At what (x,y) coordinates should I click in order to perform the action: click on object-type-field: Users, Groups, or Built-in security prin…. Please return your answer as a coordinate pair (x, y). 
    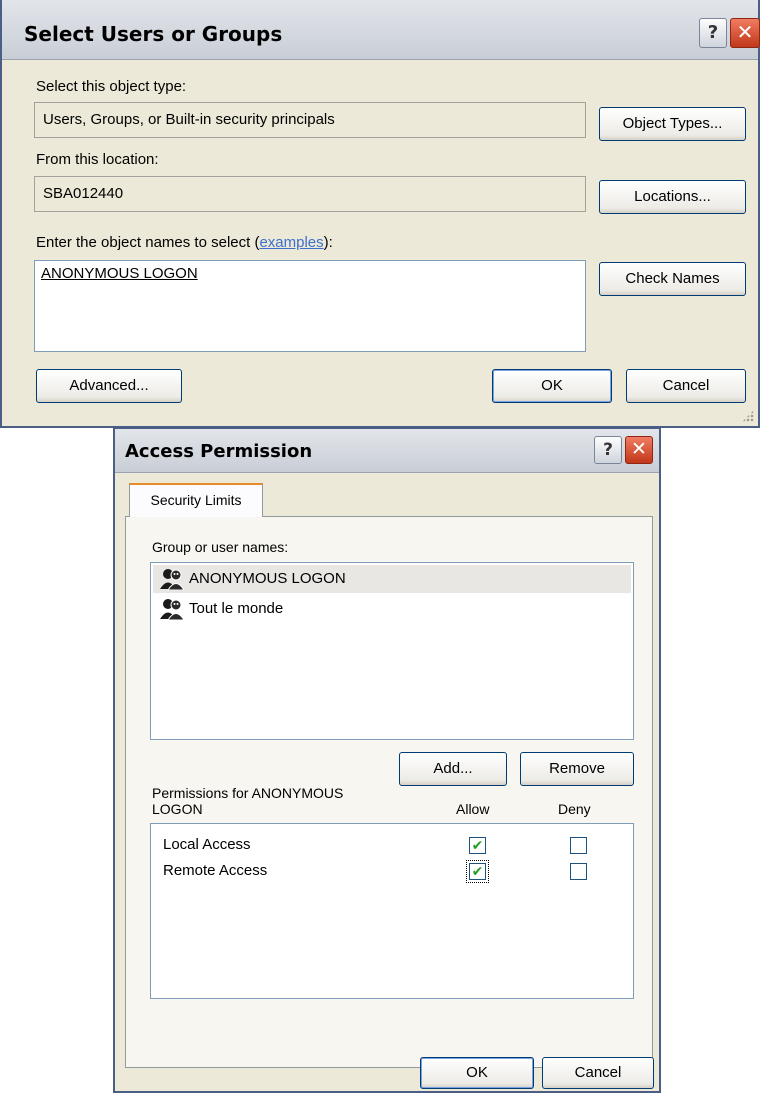
    Looking at the image, I should click on (310, 120).